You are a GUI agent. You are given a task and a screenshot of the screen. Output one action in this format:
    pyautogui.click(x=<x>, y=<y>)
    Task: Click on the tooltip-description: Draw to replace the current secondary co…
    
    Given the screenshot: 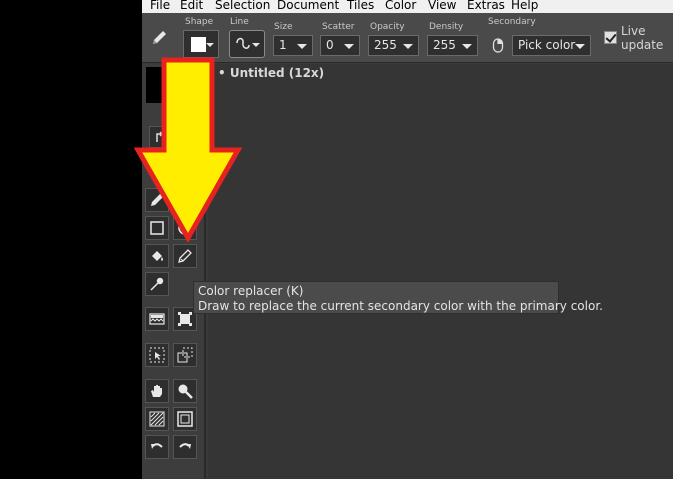 What is the action you would take?
    pyautogui.click(x=400, y=306)
    